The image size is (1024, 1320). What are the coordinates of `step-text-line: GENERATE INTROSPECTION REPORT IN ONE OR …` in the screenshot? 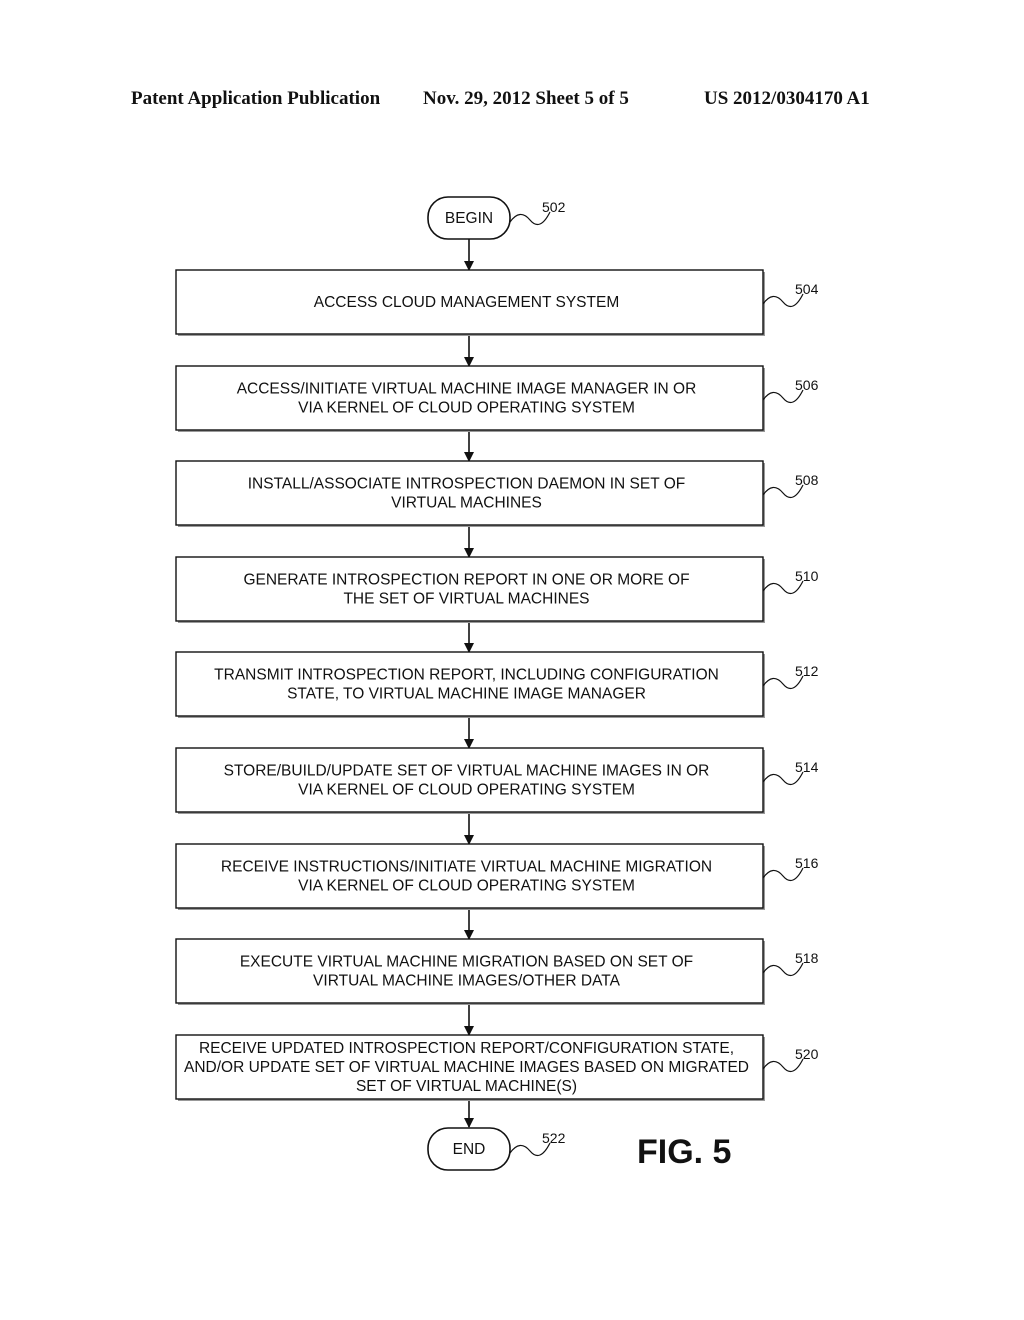 It's located at (466, 580).